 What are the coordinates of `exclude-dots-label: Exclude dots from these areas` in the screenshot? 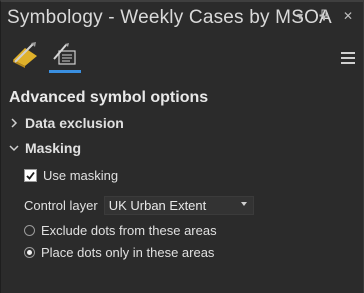 It's located at (129, 230).